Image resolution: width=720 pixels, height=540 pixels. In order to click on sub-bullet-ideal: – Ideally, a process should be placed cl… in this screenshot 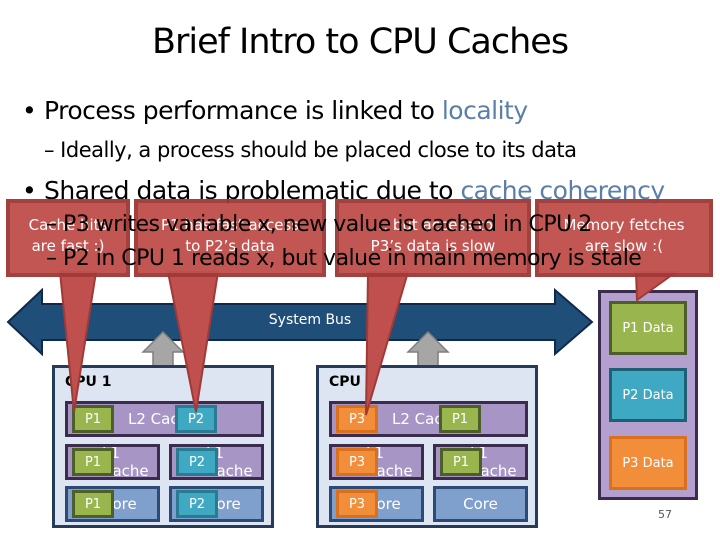, I will do `click(310, 150)`.